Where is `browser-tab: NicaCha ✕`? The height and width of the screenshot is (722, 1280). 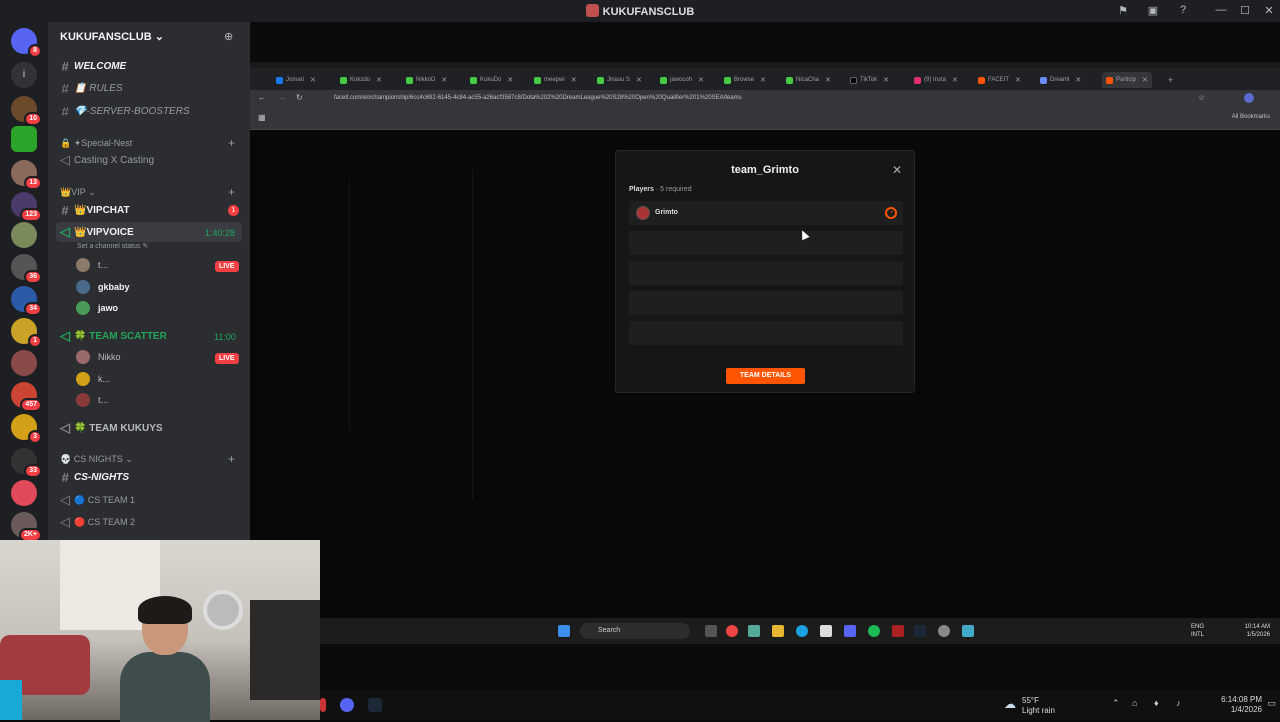
browser-tab: NicaCha ✕ is located at coordinates (808, 80).